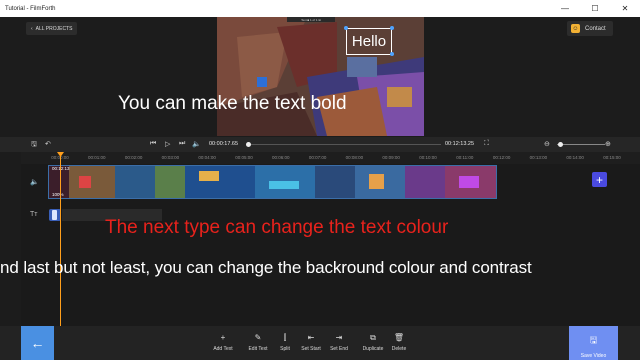 The width and height of the screenshot is (640, 360). Describe the element at coordinates (399, 349) in the screenshot. I see `delete-label: Delete` at that location.